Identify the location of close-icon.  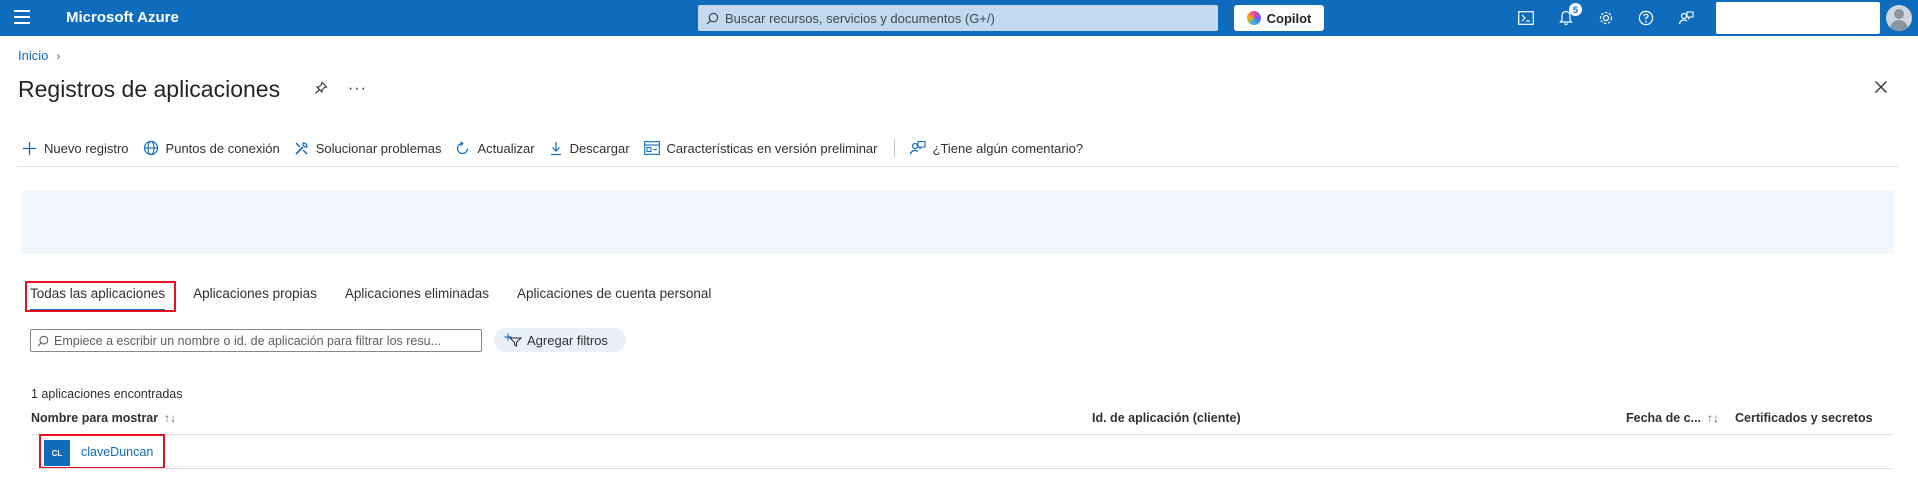
(1881, 88).